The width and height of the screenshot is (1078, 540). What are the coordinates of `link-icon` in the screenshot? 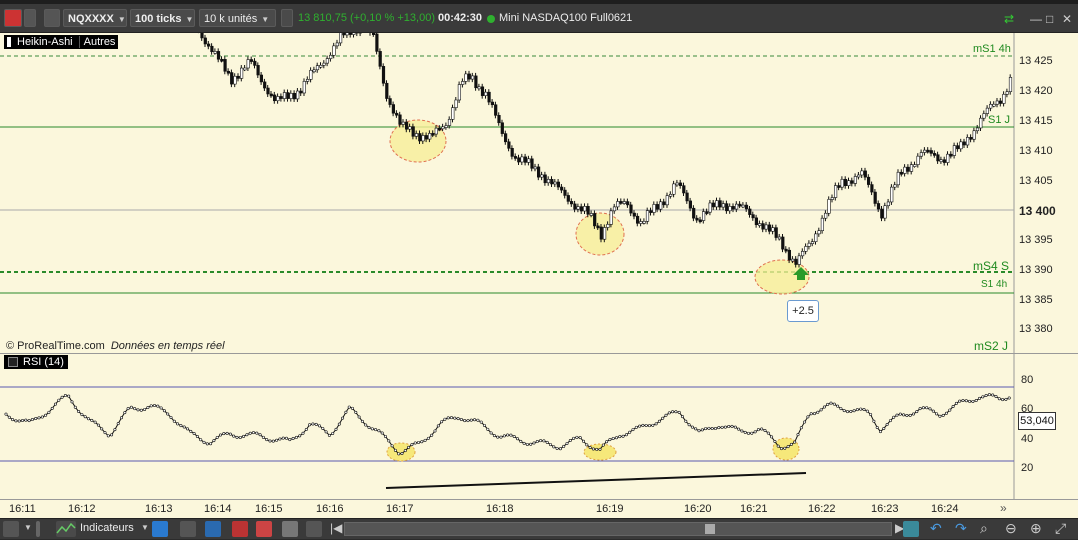 It's located at (30, 18).